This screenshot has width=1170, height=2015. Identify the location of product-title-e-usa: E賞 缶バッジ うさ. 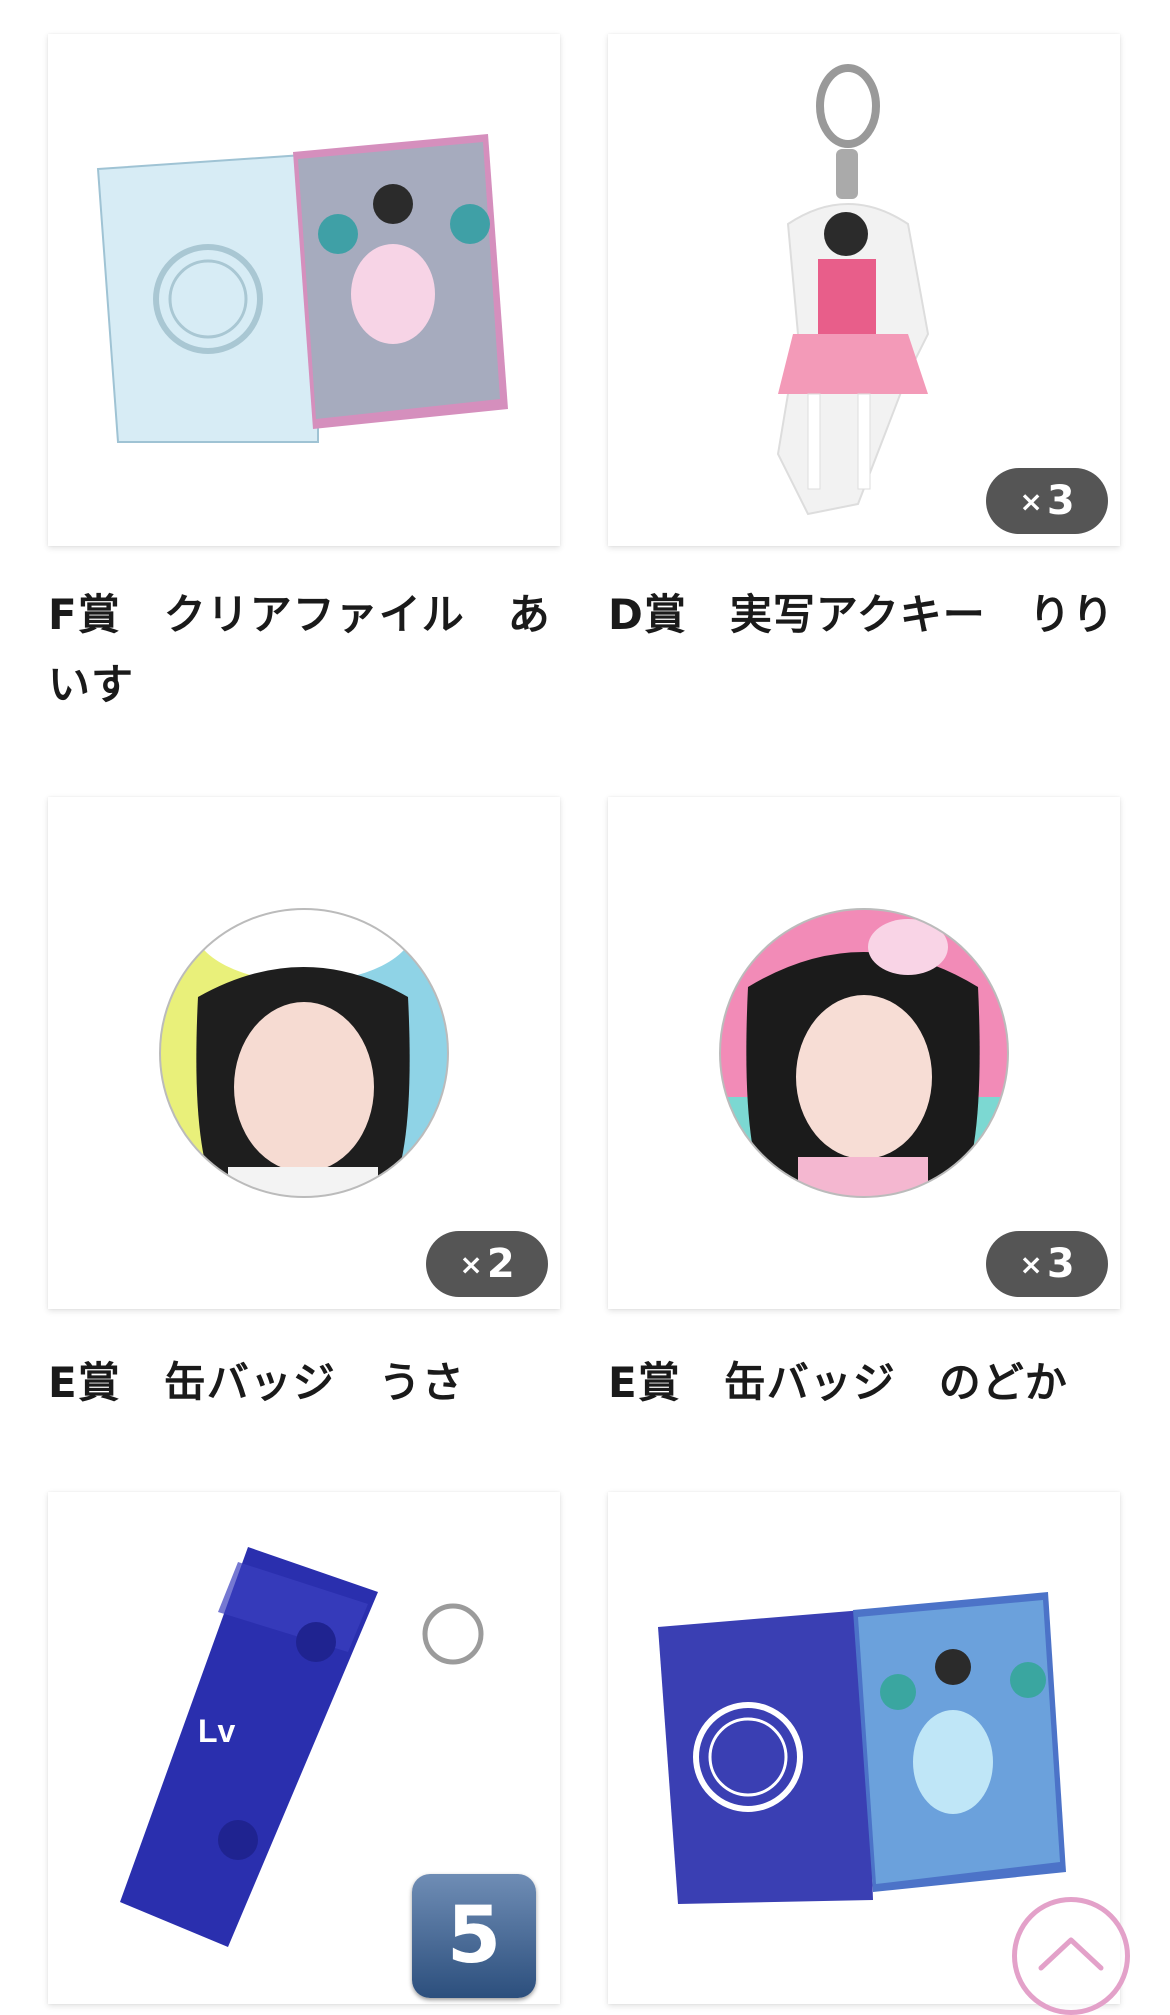
(308, 1383).